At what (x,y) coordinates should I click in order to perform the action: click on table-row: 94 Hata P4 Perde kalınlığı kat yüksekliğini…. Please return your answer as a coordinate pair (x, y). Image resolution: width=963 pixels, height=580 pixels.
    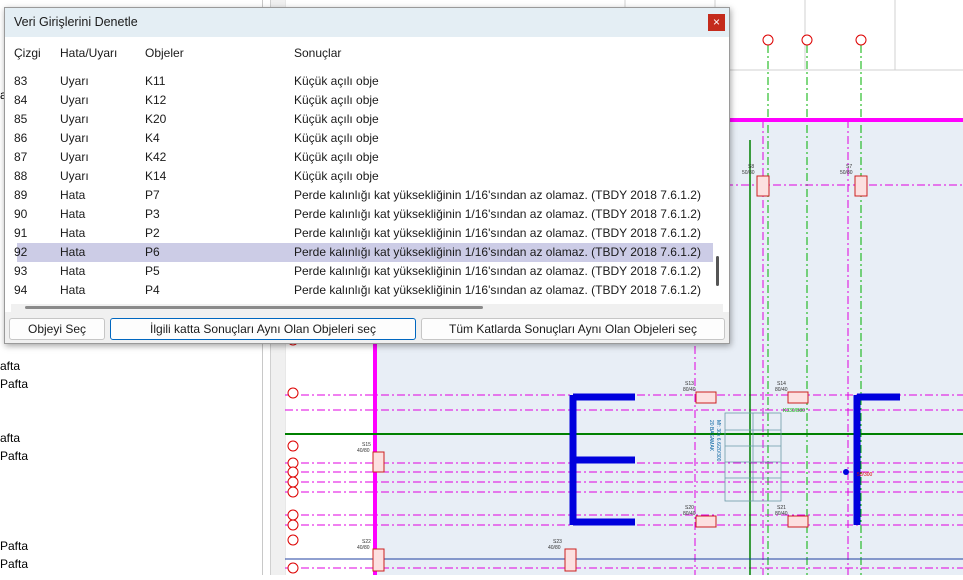
    Looking at the image, I should click on (363, 290).